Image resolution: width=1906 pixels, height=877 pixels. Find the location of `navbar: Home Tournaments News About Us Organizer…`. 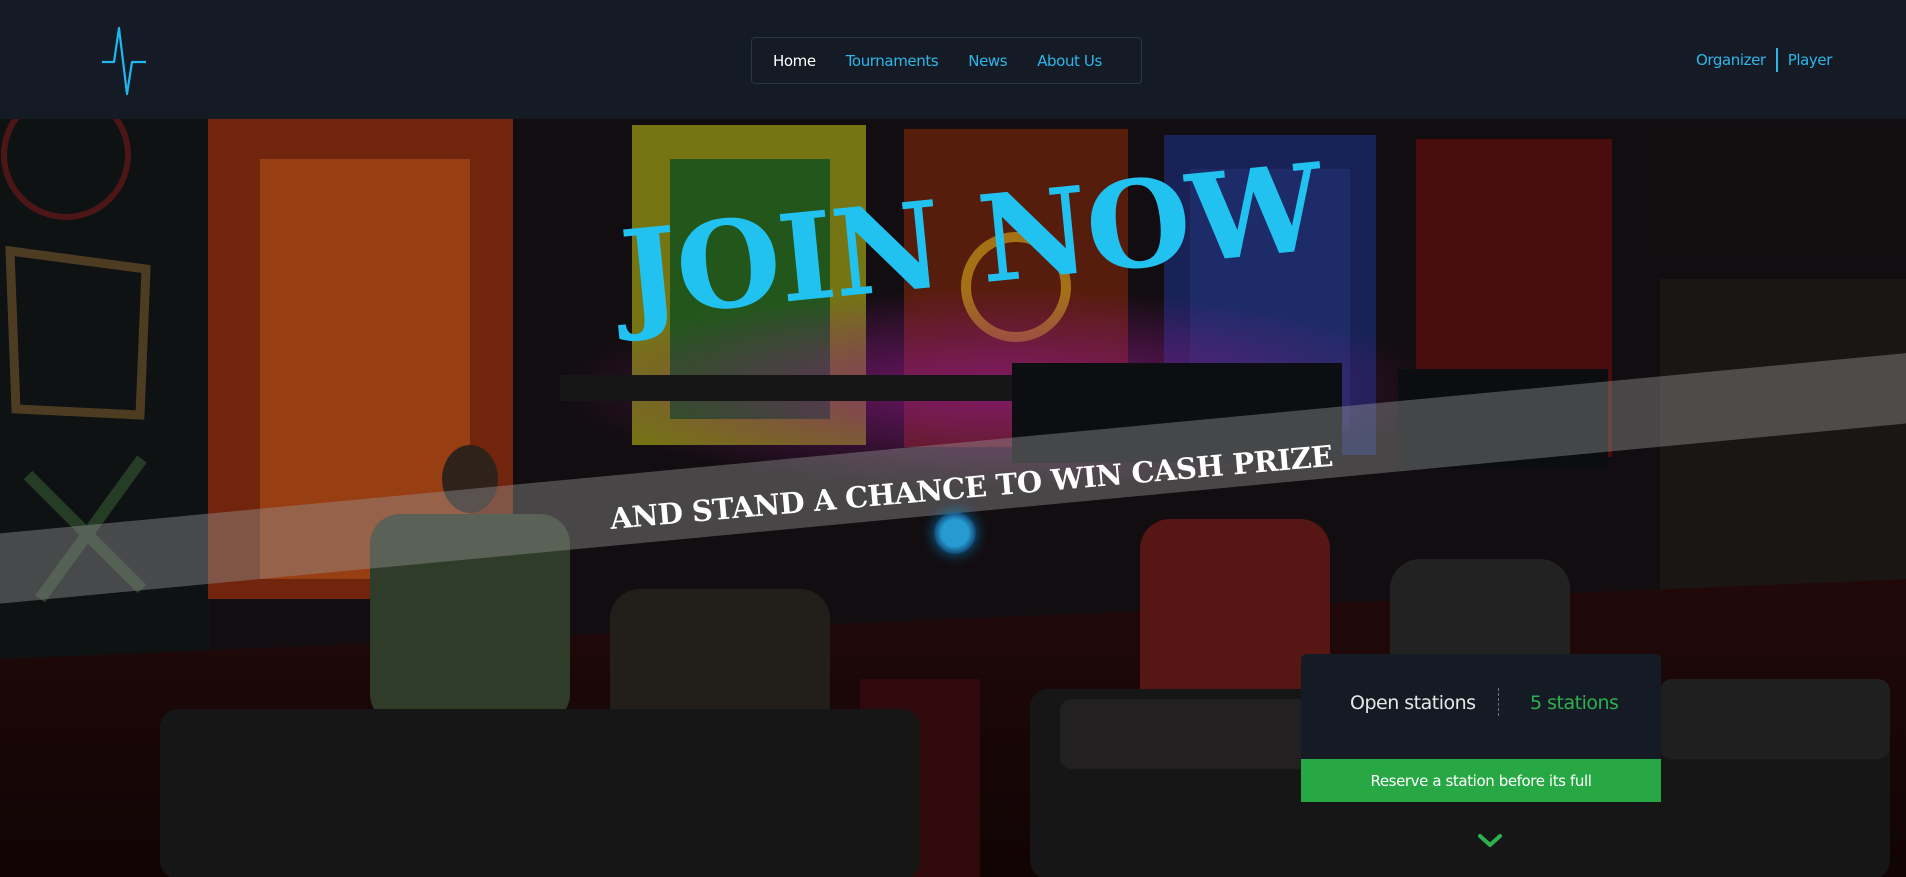

navbar: Home Tournaments News About Us Organizer… is located at coordinates (953, 59).